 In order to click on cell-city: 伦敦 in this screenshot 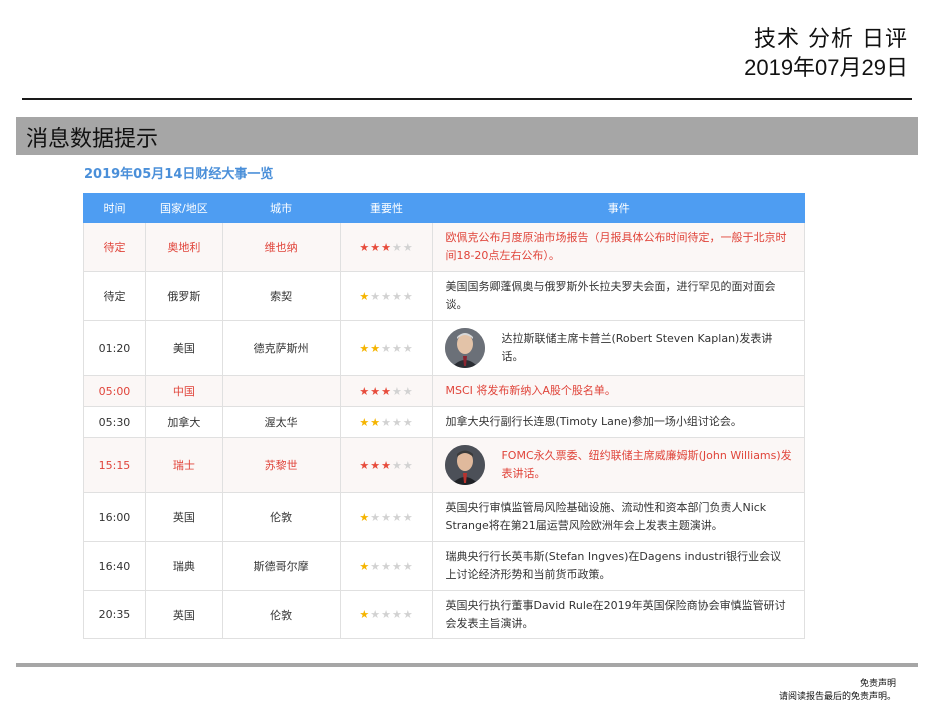, I will do `click(281, 614)`.